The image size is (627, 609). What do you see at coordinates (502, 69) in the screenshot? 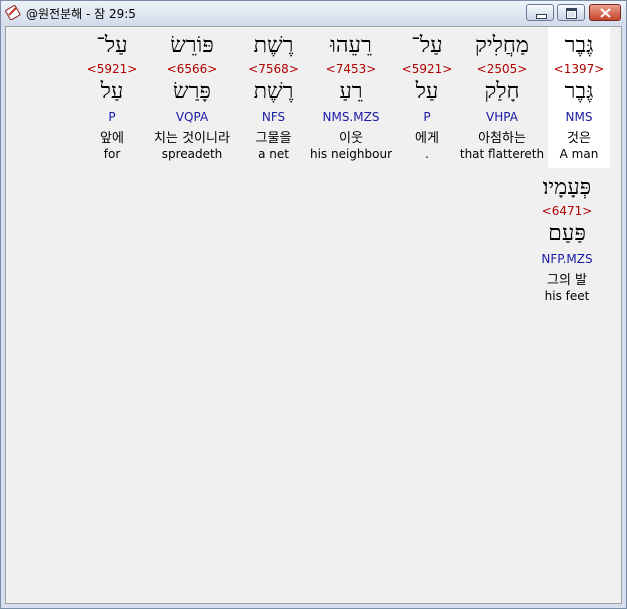
I see `strong-number: <2505>` at bounding box center [502, 69].